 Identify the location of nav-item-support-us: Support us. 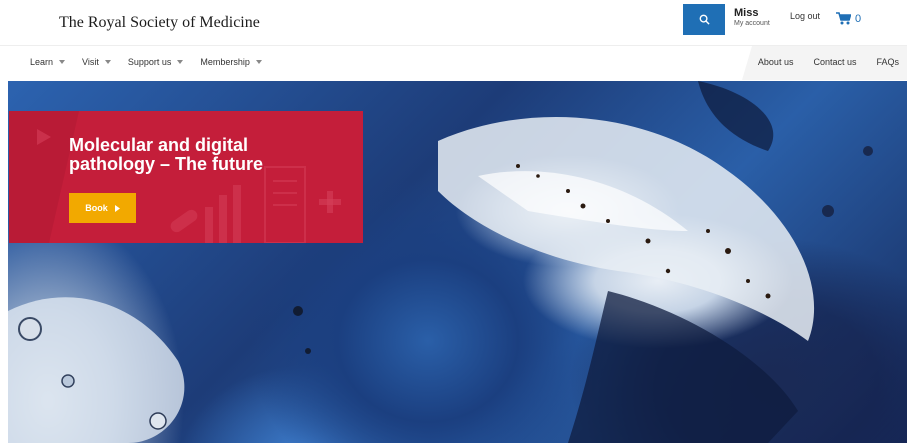
(156, 62).